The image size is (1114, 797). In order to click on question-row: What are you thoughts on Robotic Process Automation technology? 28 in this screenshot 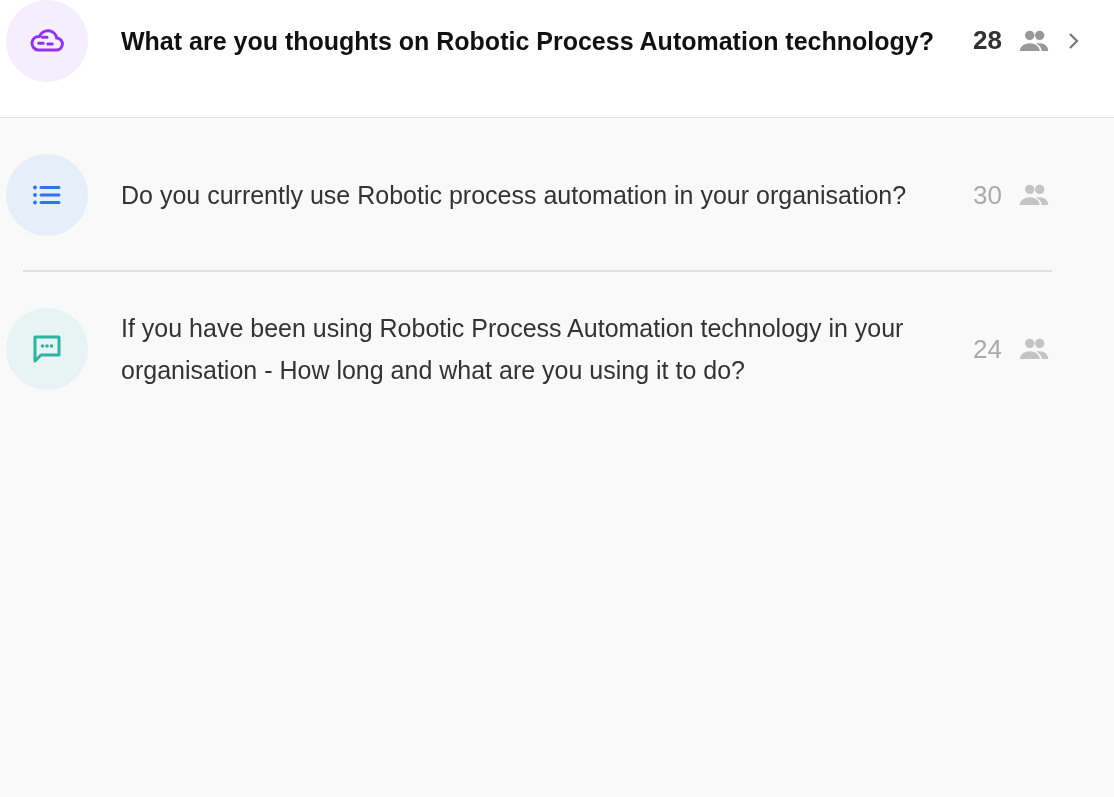, I will do `click(557, 59)`.